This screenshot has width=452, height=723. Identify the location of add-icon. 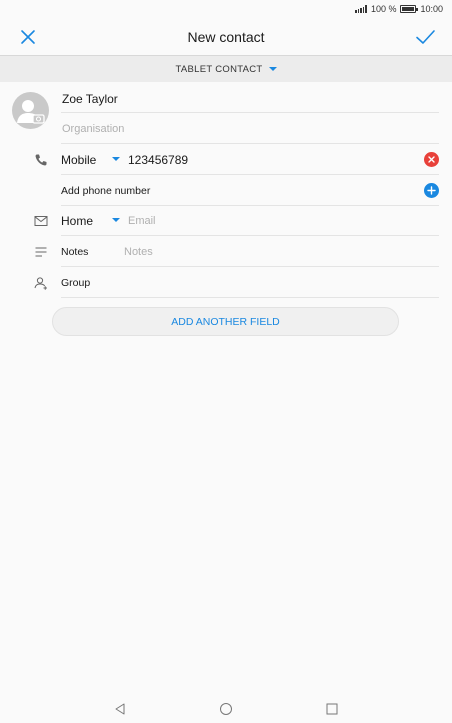
(431, 190).